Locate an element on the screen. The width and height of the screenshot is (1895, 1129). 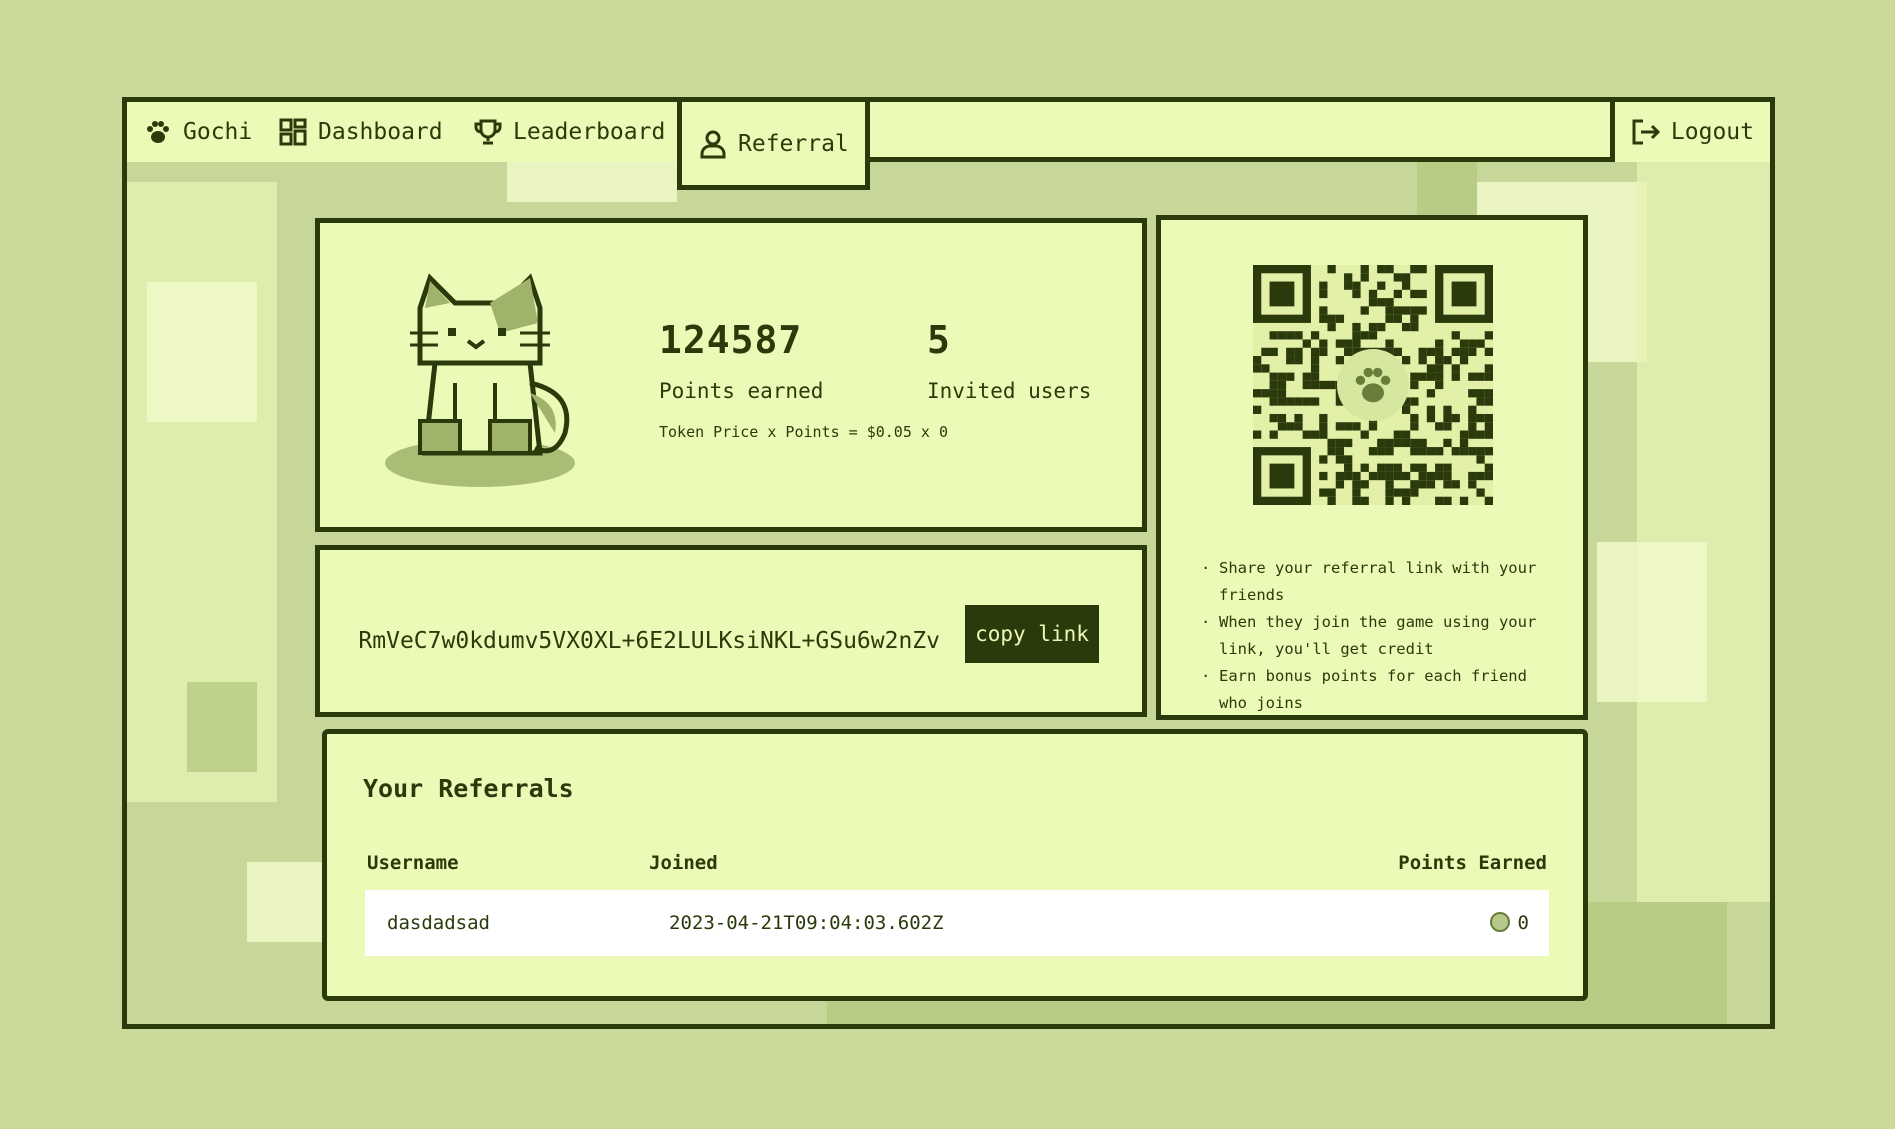
cell-points-value: 0 is located at coordinates (1523, 923).